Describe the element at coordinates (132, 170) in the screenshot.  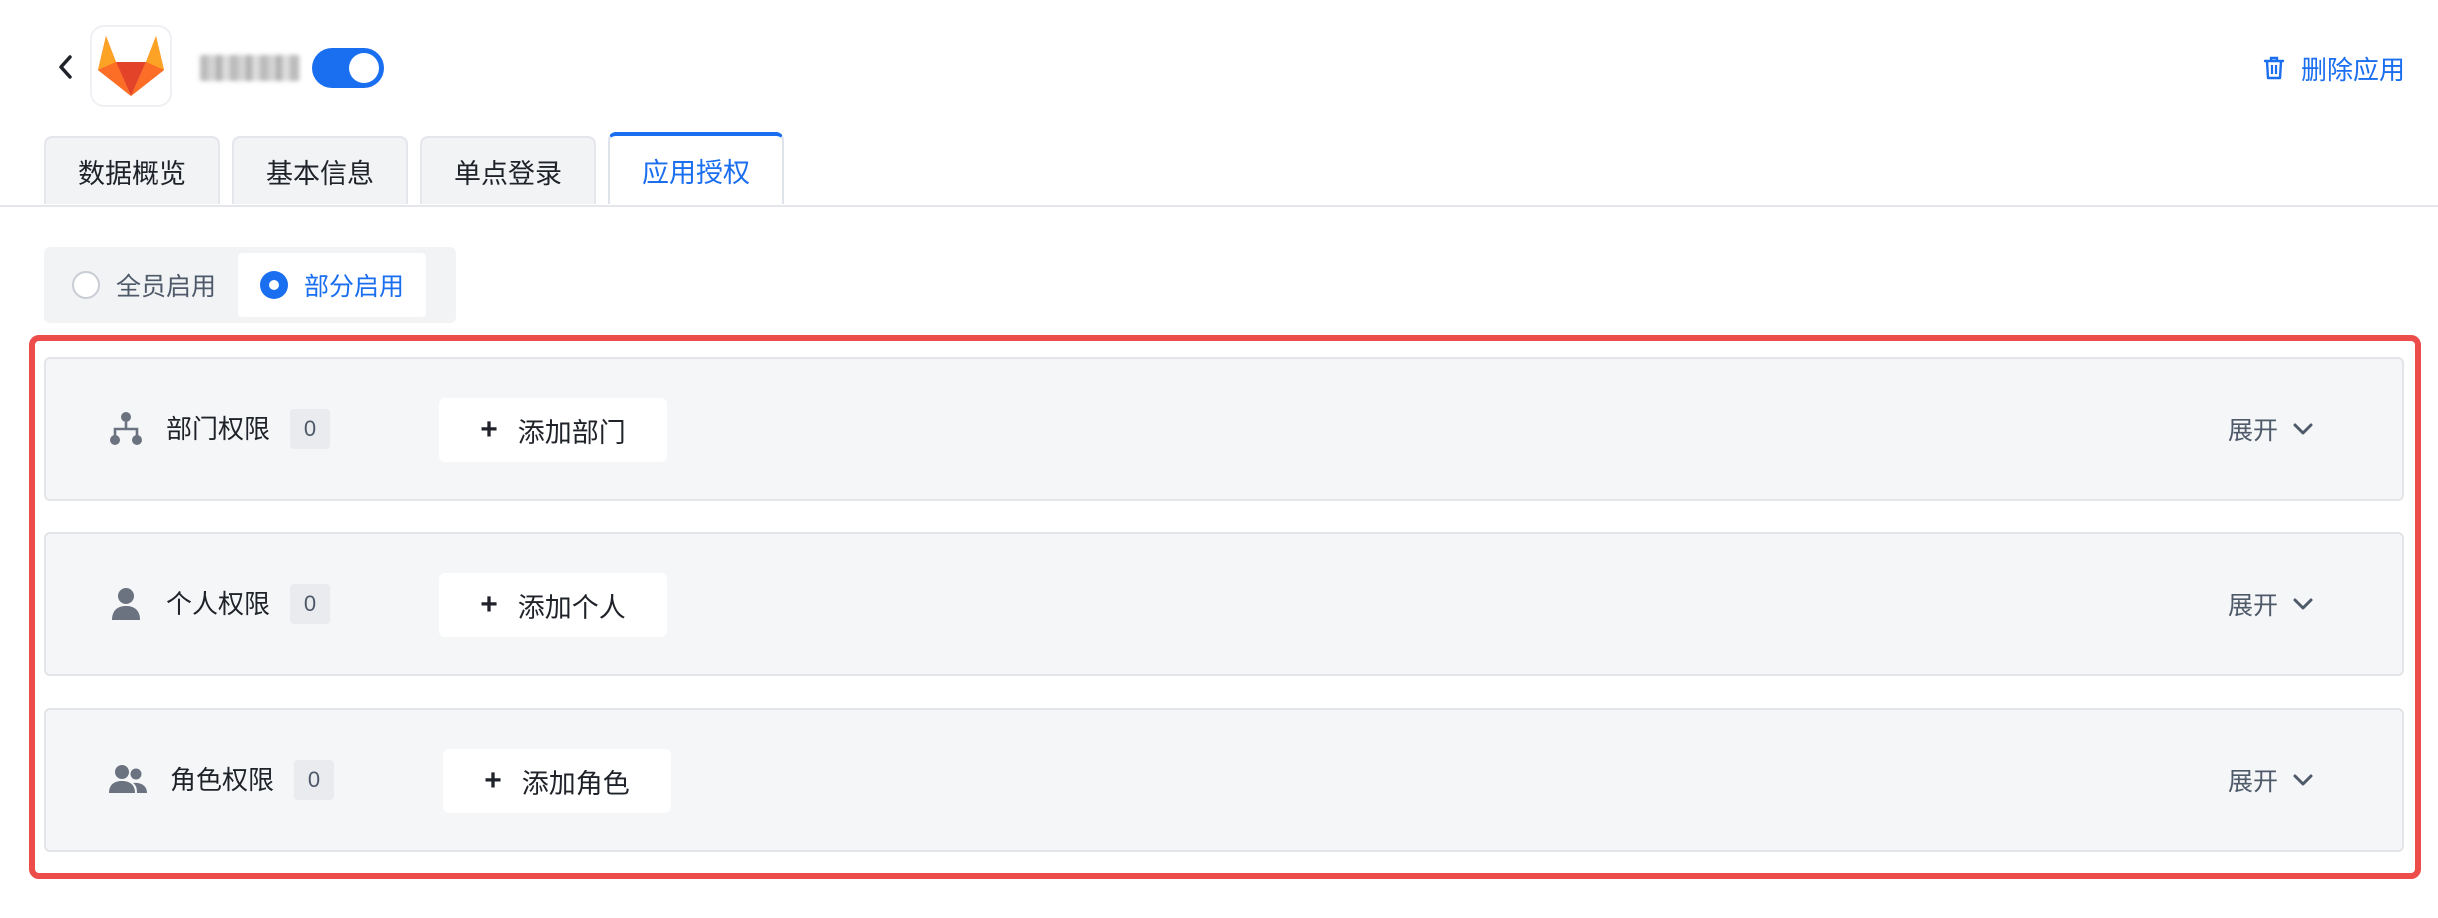
I see `tab-data-overview: 数据概览` at that location.